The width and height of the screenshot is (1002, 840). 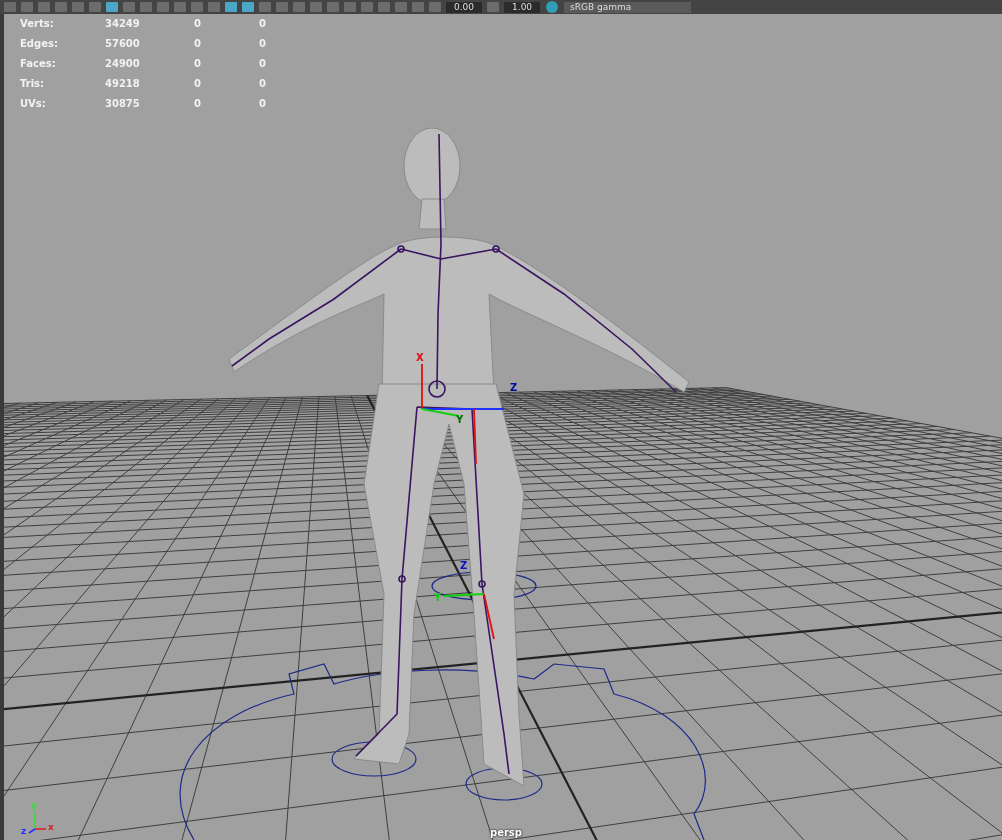 What do you see at coordinates (628, 7) in the screenshot?
I see `view-transform-dropdown: sRGB gamma` at bounding box center [628, 7].